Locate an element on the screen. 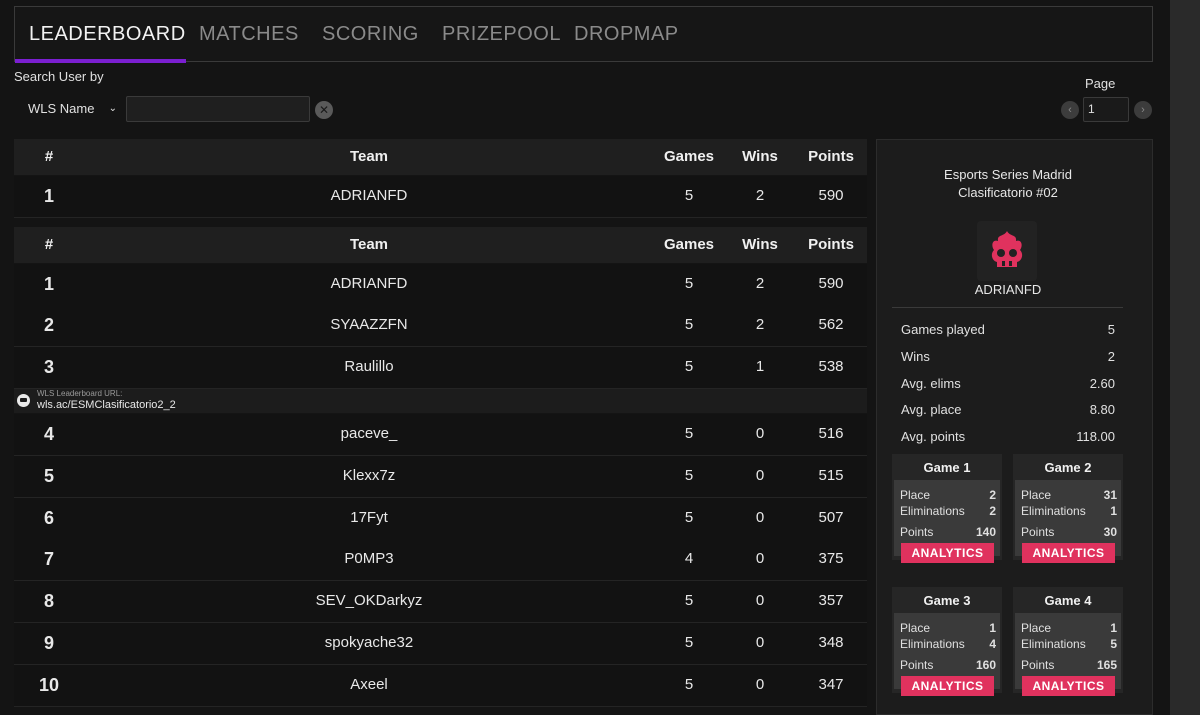 The width and height of the screenshot is (1200, 715). row-rank: 9 is located at coordinates (48, 643).